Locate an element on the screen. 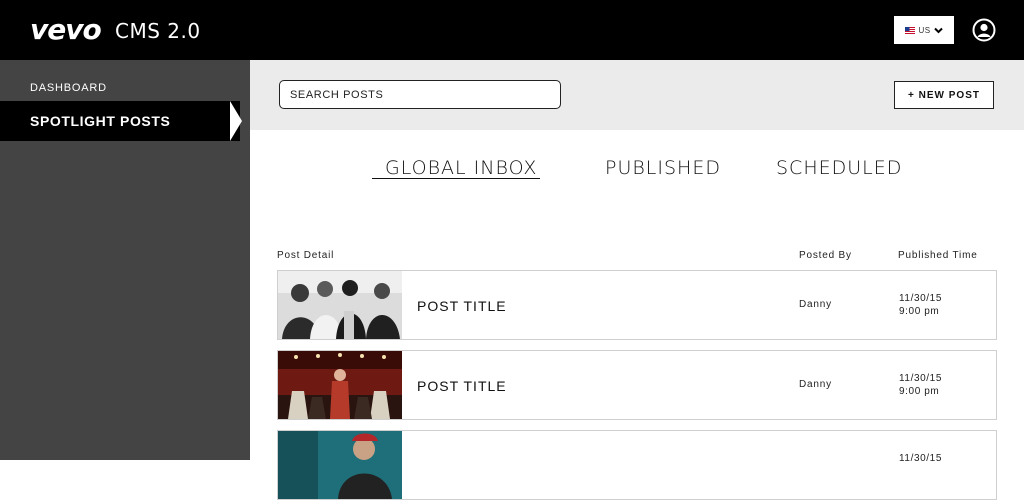 This screenshot has height=500, width=1024. new-post-button: + NEW POST is located at coordinates (944, 95).